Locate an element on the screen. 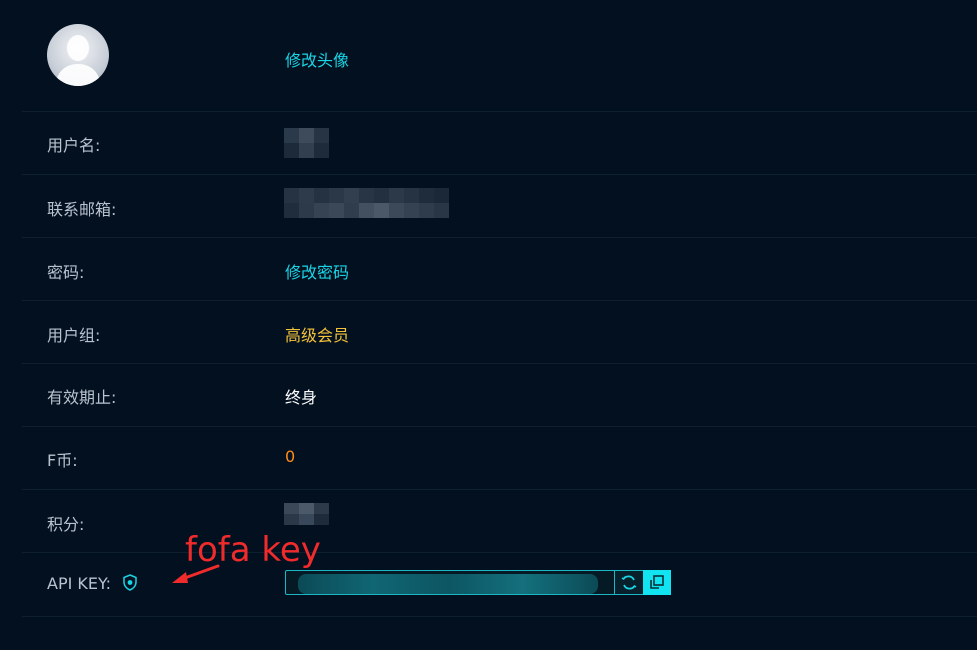 This screenshot has width=977, height=650. points-row: 积分: is located at coordinates (499, 521).